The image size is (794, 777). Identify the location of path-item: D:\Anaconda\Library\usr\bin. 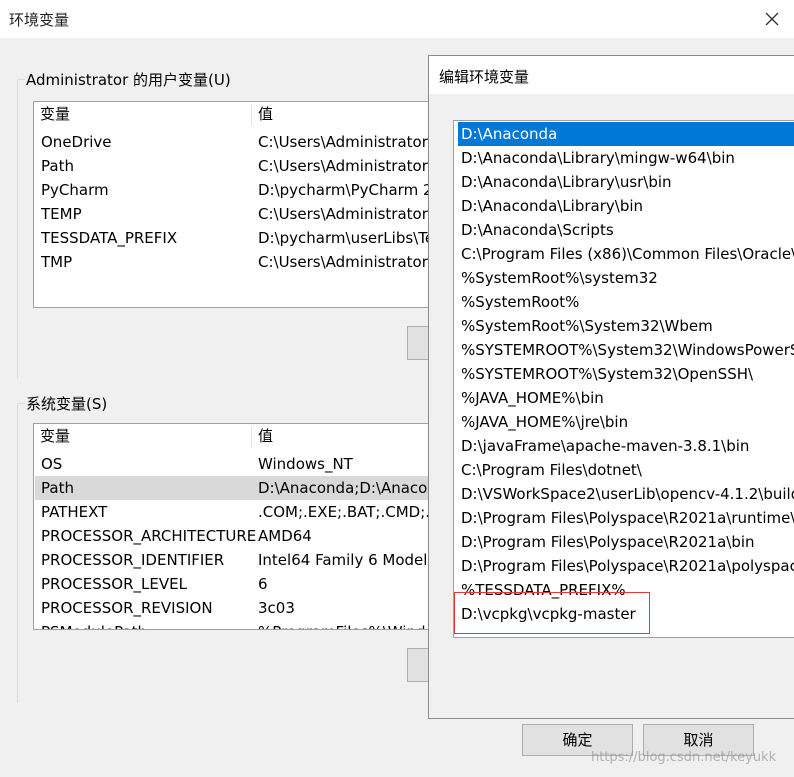
(626, 182).